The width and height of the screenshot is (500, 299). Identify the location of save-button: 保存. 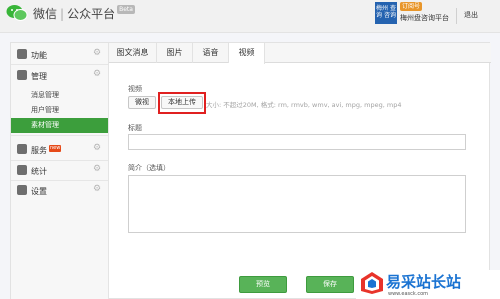
(330, 284).